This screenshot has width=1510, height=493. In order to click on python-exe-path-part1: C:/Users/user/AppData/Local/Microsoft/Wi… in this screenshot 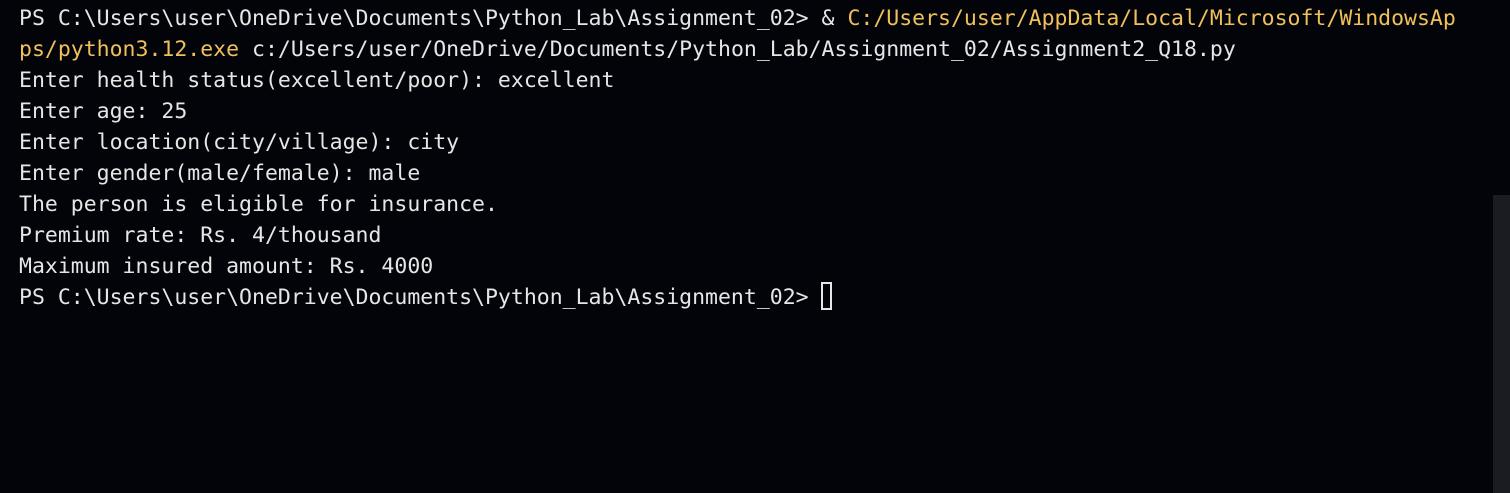, I will do `click(1151, 18)`.